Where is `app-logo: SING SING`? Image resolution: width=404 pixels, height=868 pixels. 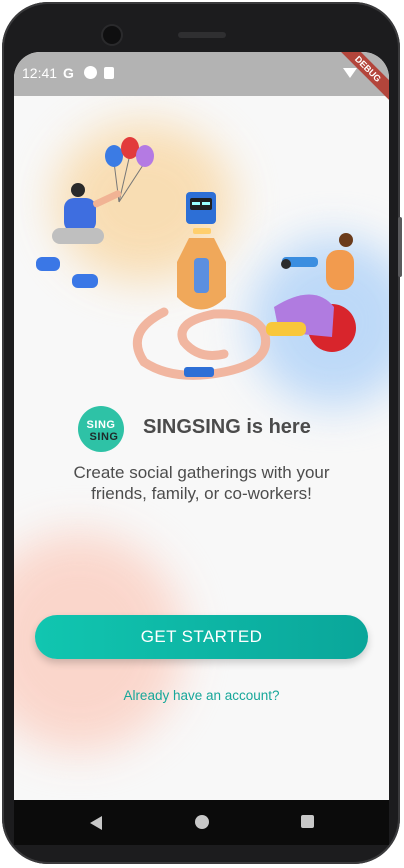
app-logo: SING SING is located at coordinates (101, 429).